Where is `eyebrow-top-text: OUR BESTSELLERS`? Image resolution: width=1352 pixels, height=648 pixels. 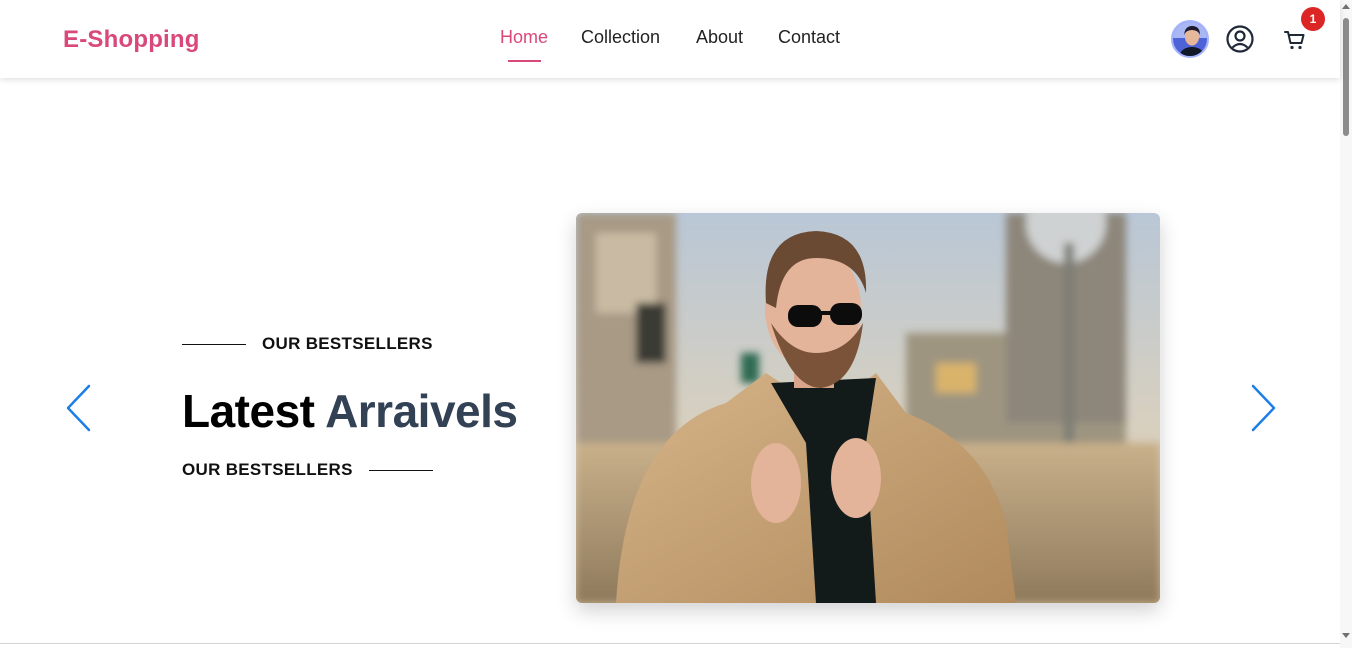
eyebrow-top-text: OUR BESTSELLERS is located at coordinates (347, 343).